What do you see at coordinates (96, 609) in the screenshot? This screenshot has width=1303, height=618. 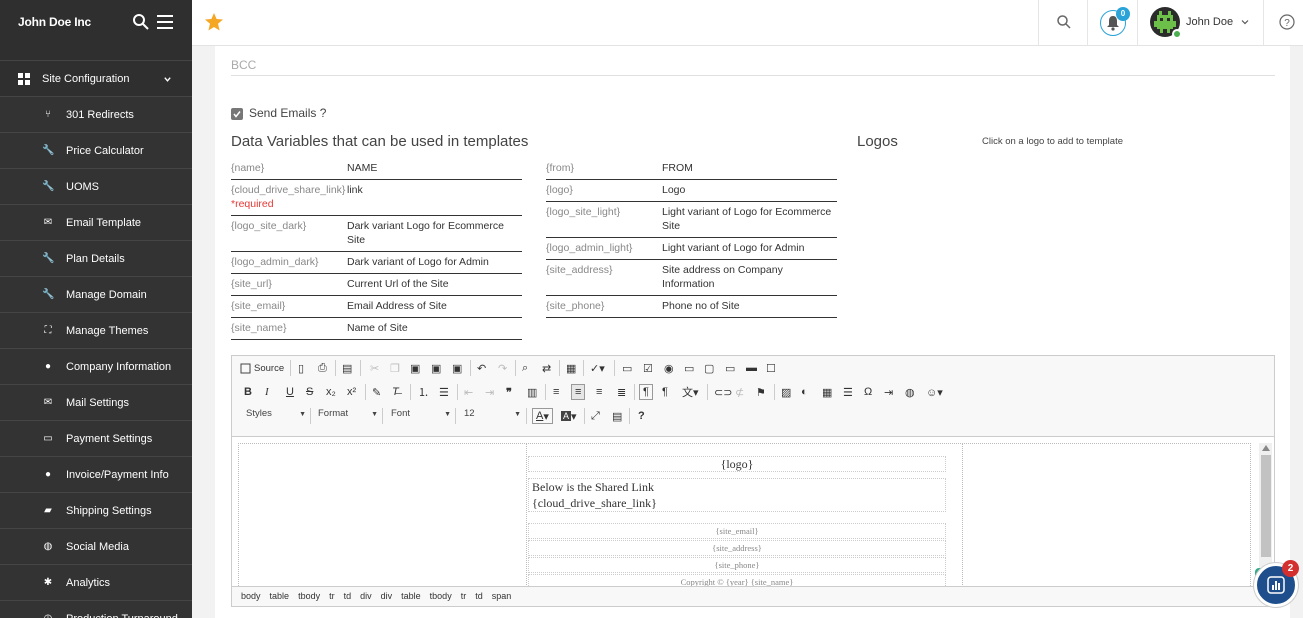 I see `sidebar-item-production-turnaround: ◷ Production Turnaround` at bounding box center [96, 609].